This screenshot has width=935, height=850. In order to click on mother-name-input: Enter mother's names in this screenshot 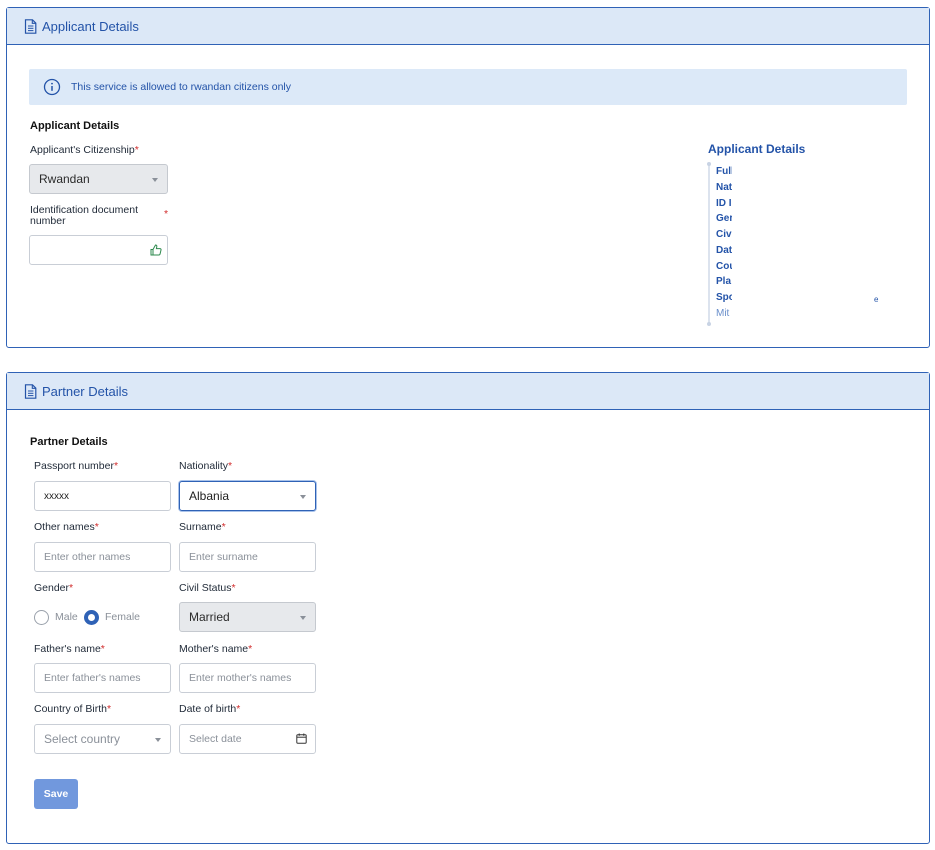, I will do `click(247, 678)`.